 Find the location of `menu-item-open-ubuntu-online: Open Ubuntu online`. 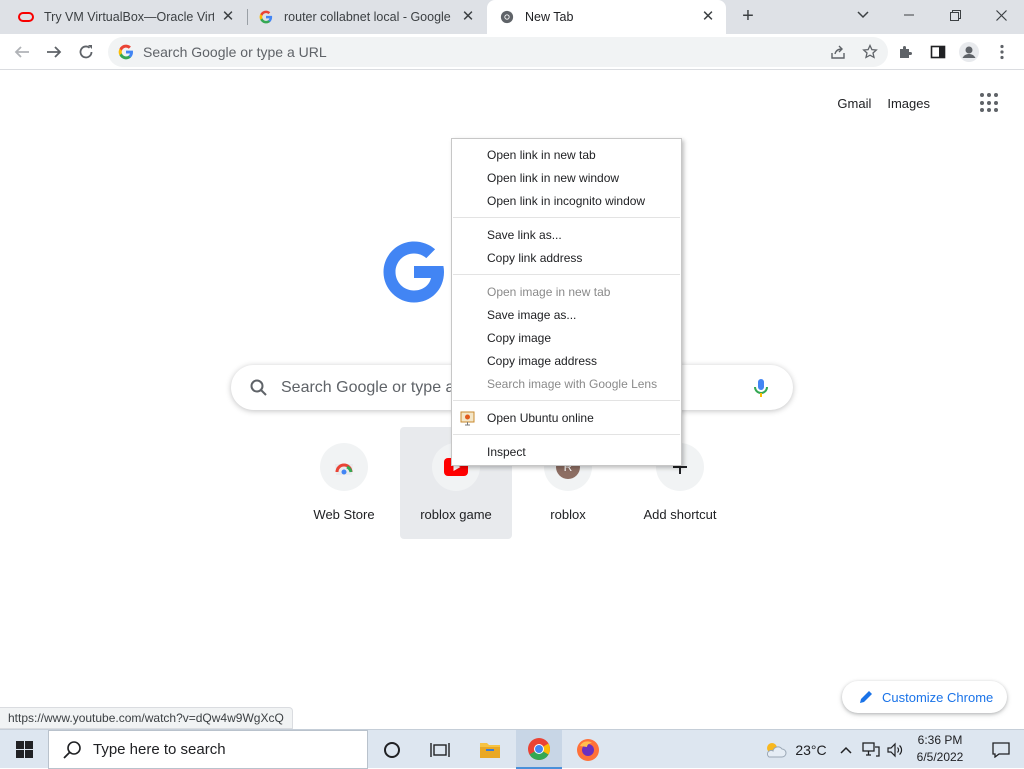

menu-item-open-ubuntu-online: Open Ubuntu online is located at coordinates (566, 418).